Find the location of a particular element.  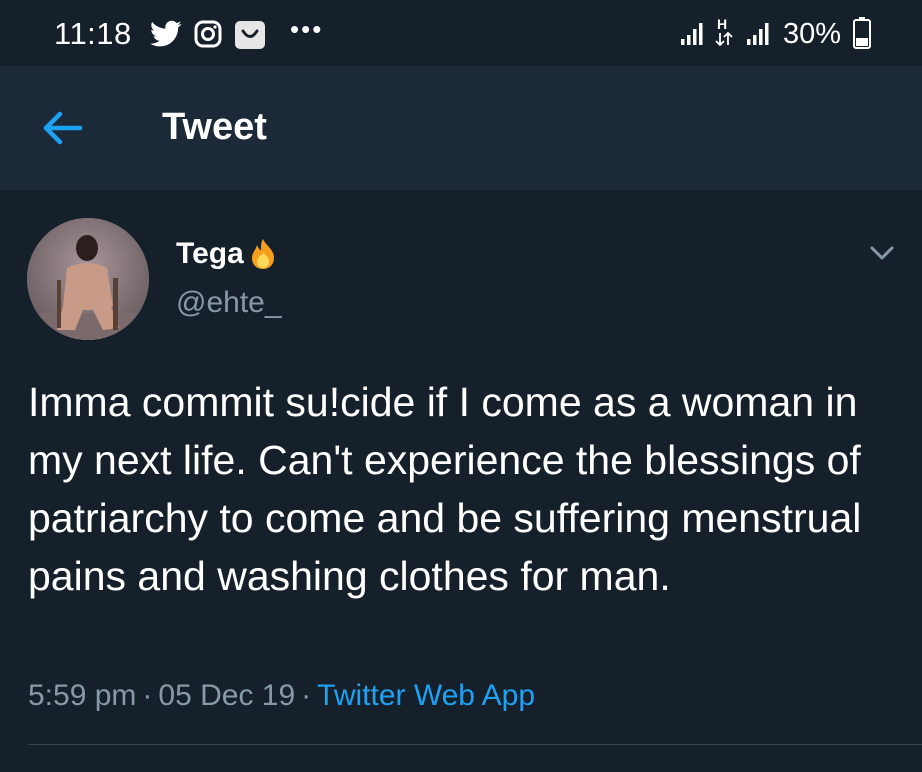

more-notifications-icon: ••• is located at coordinates (307, 29).